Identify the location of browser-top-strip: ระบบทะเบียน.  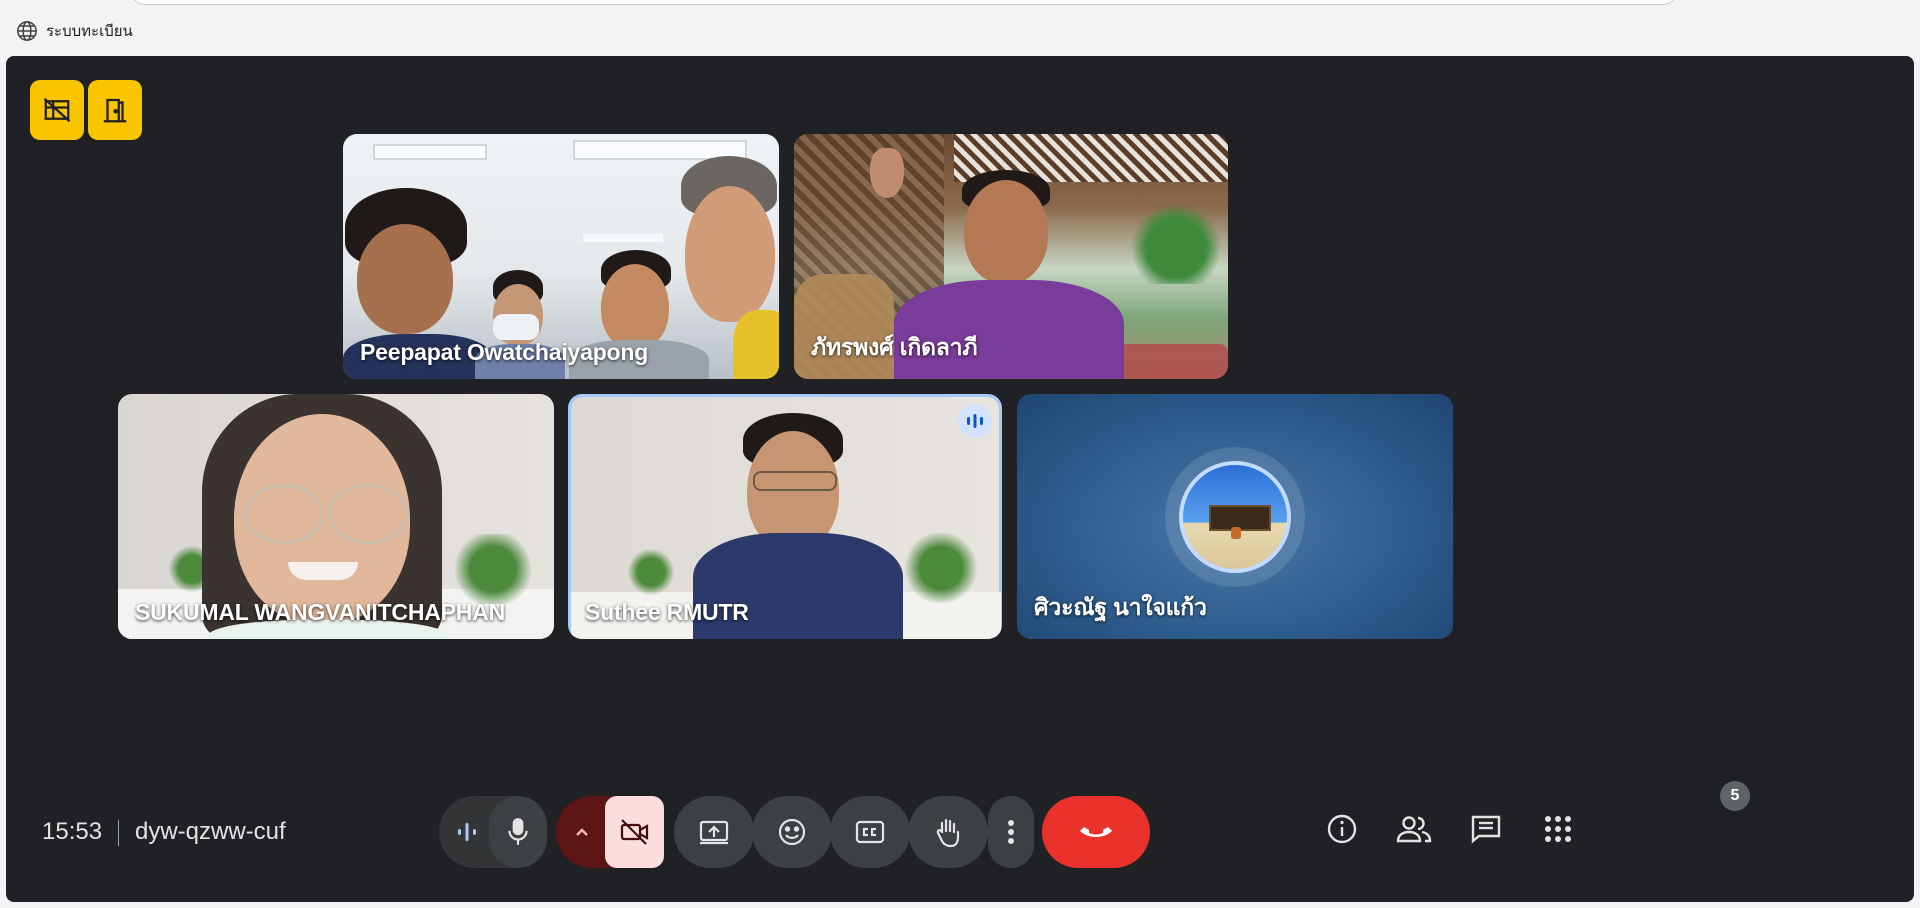
(960, 26).